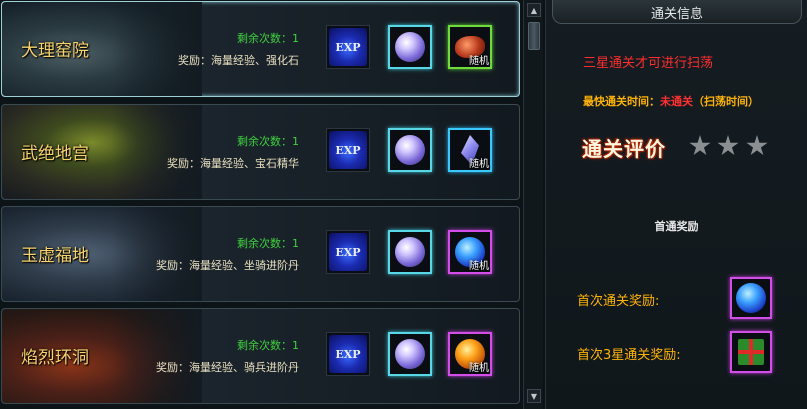 Image resolution: width=807 pixels, height=409 pixels. What do you see at coordinates (533, 204) in the screenshot?
I see `scrollbar: ▲ ▼` at bounding box center [533, 204].